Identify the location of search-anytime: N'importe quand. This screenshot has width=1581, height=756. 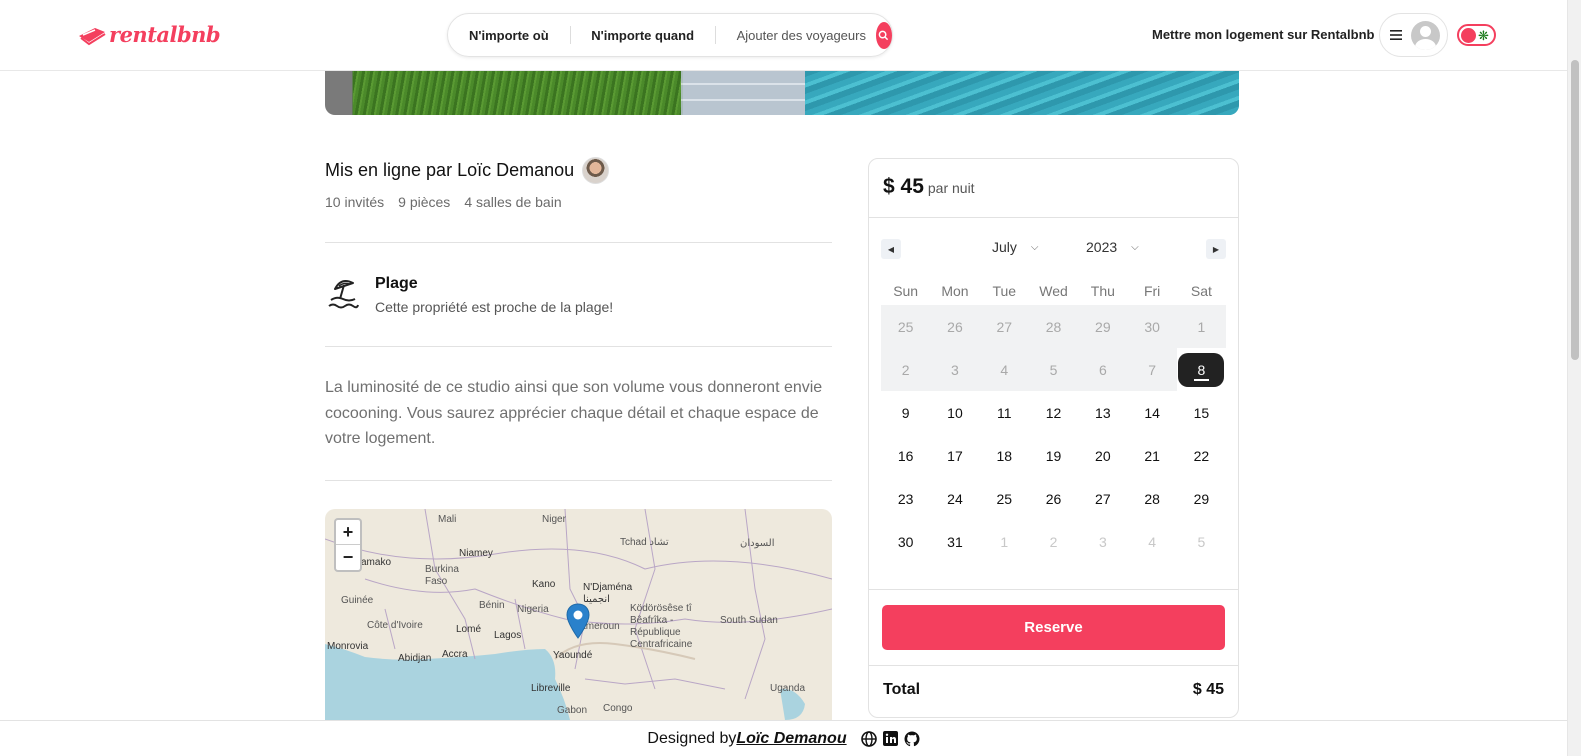
(642, 35).